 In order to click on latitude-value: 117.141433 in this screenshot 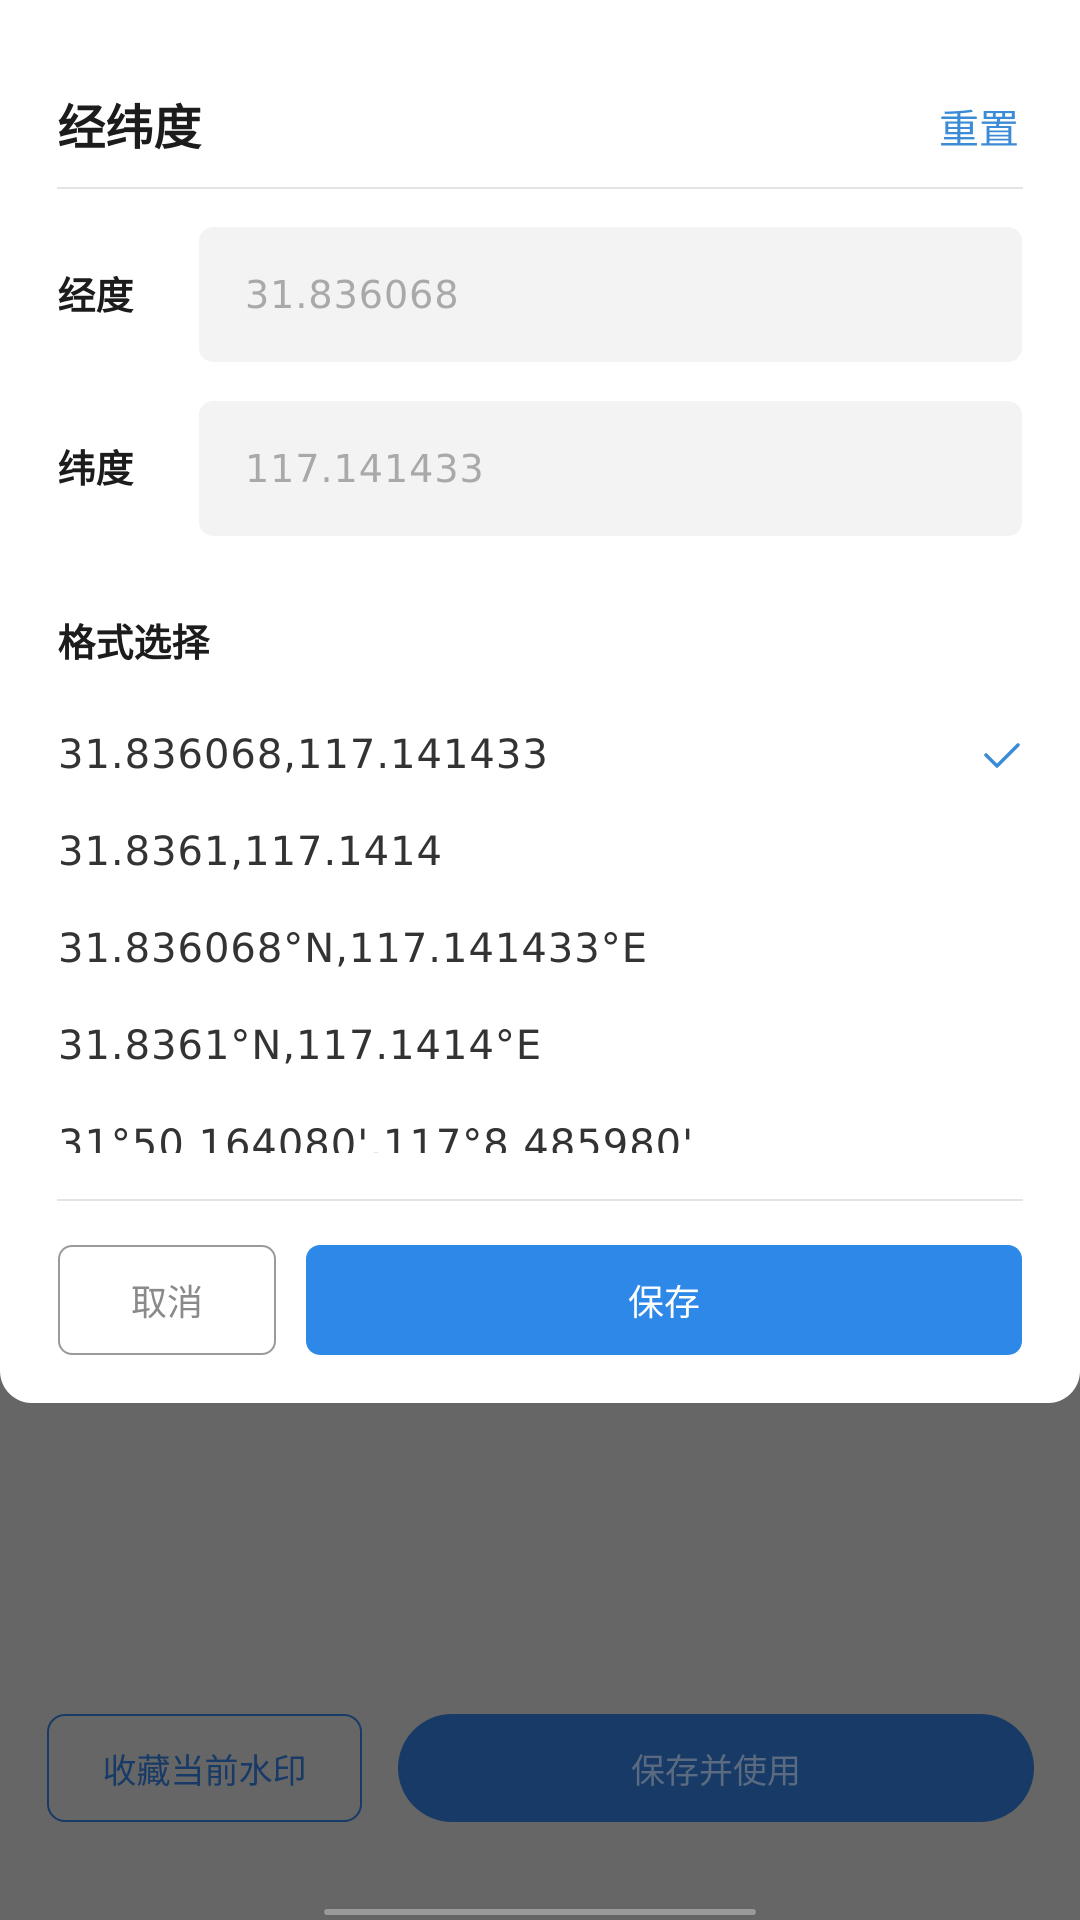, I will do `click(365, 468)`.